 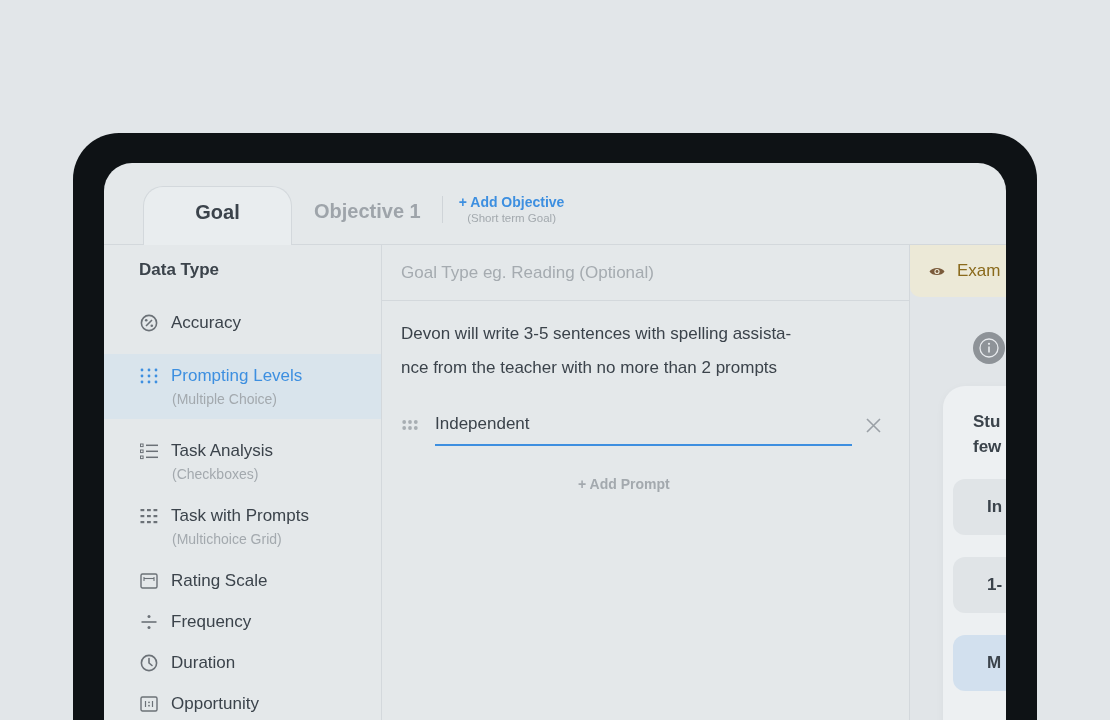 I want to click on info-icon, so click(x=989, y=348).